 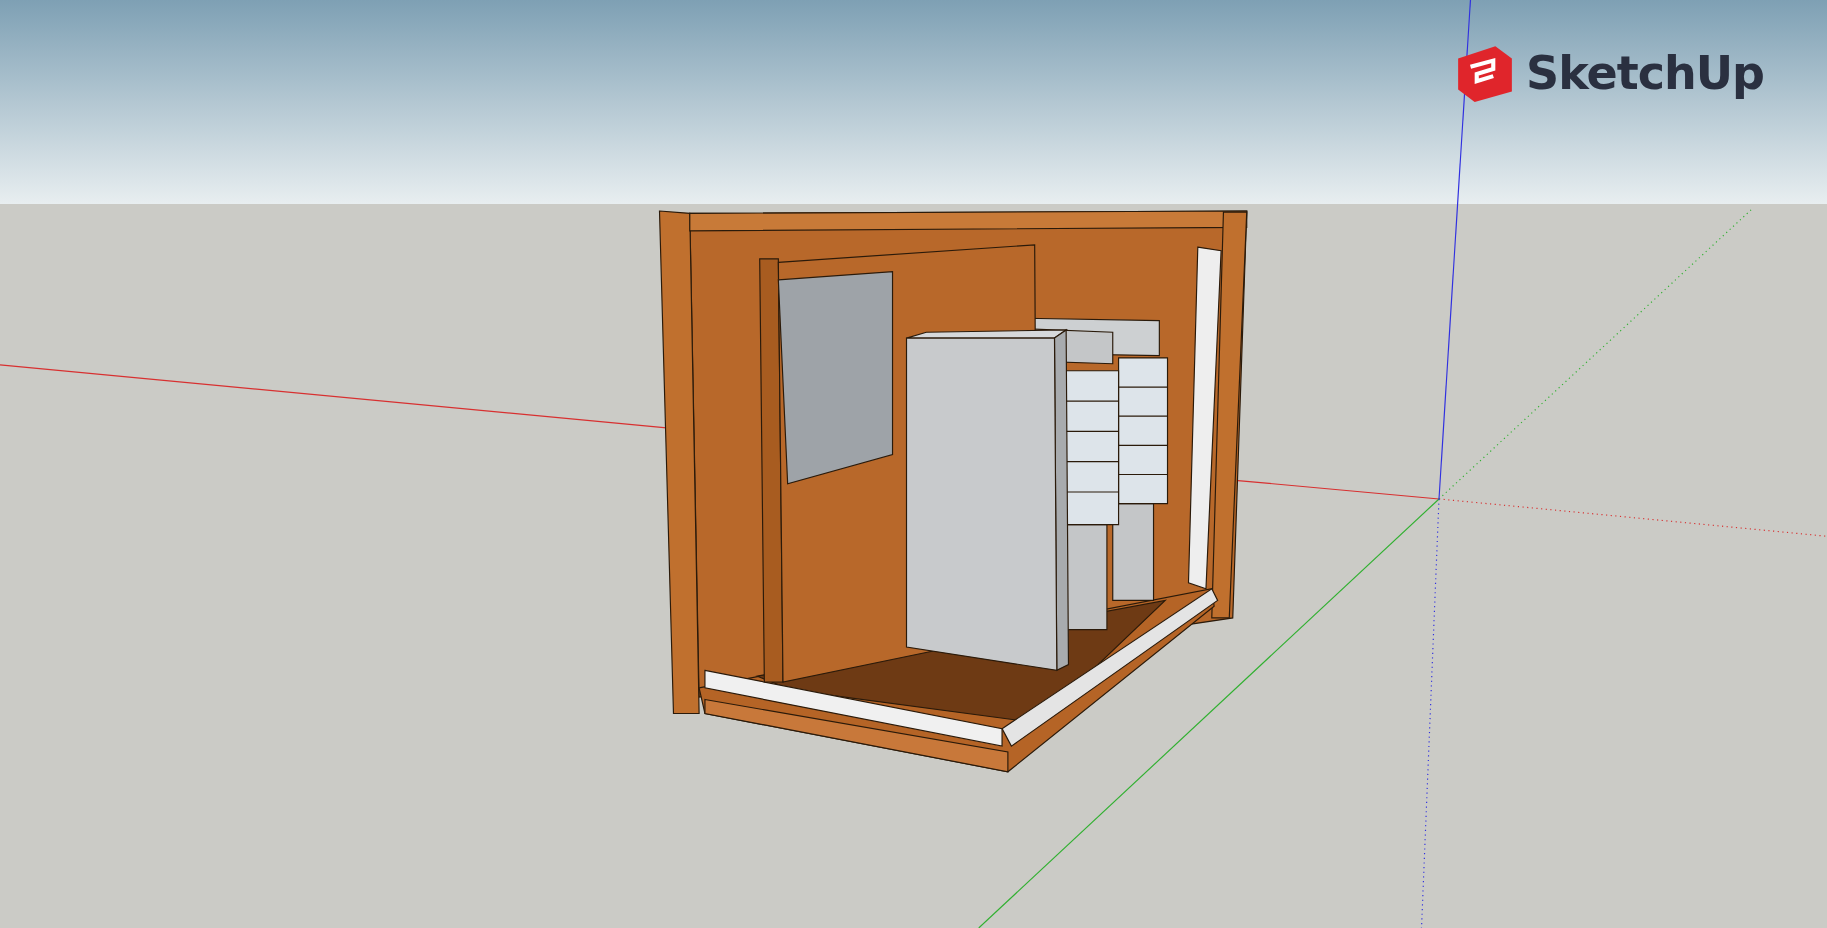 What do you see at coordinates (1645, 73) in the screenshot?
I see `logo-text: SketchUp` at bounding box center [1645, 73].